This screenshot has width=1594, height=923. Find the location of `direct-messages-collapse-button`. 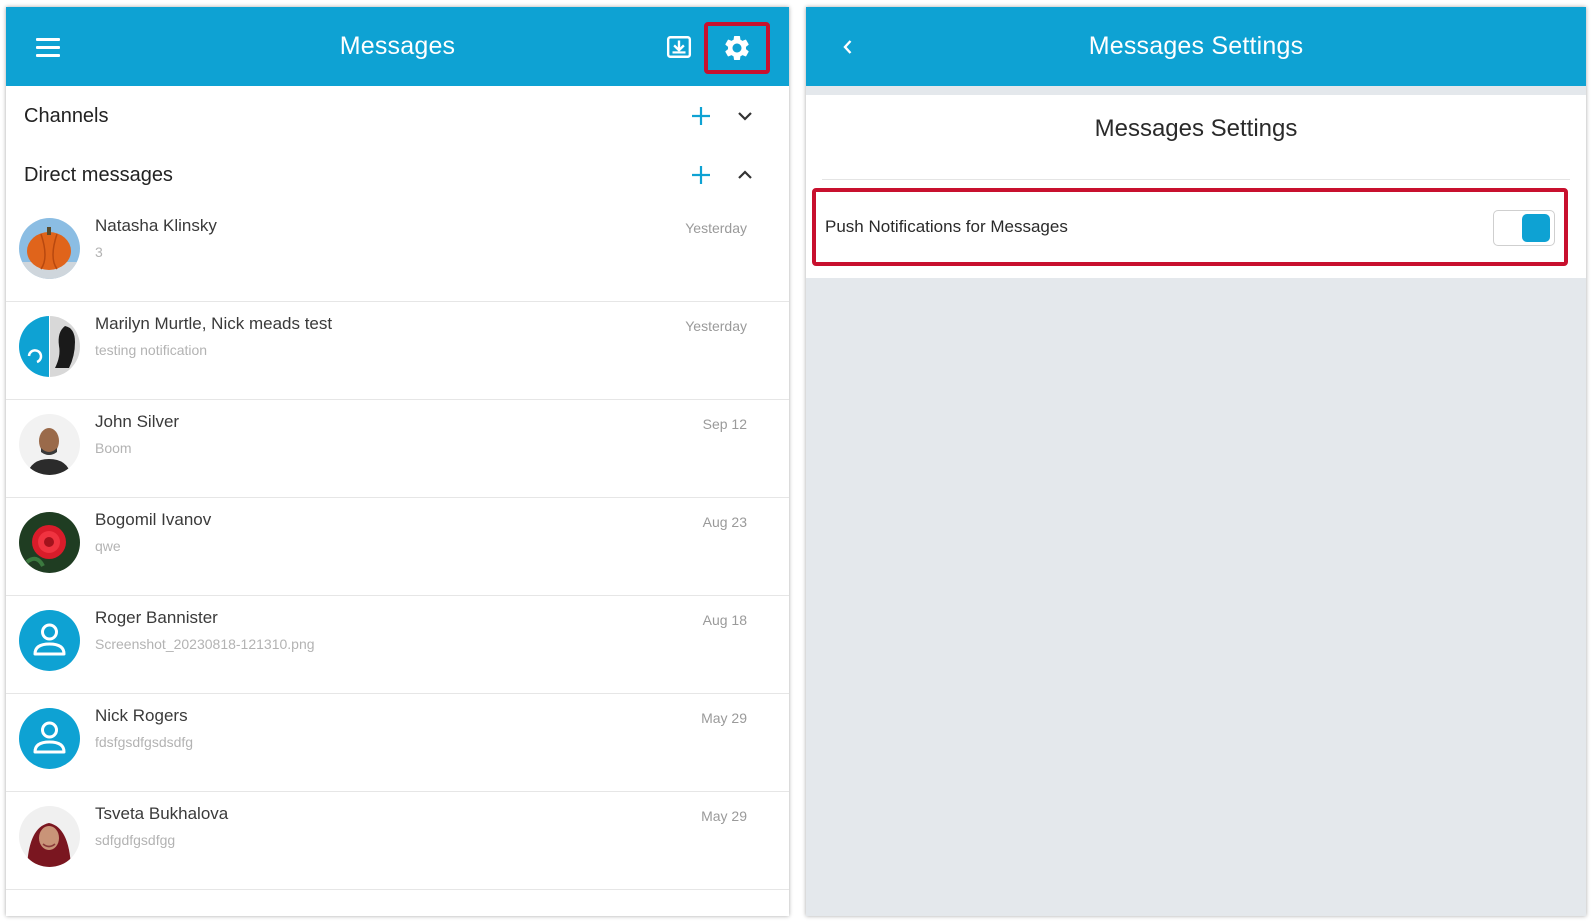

direct-messages-collapse-button is located at coordinates (745, 175).